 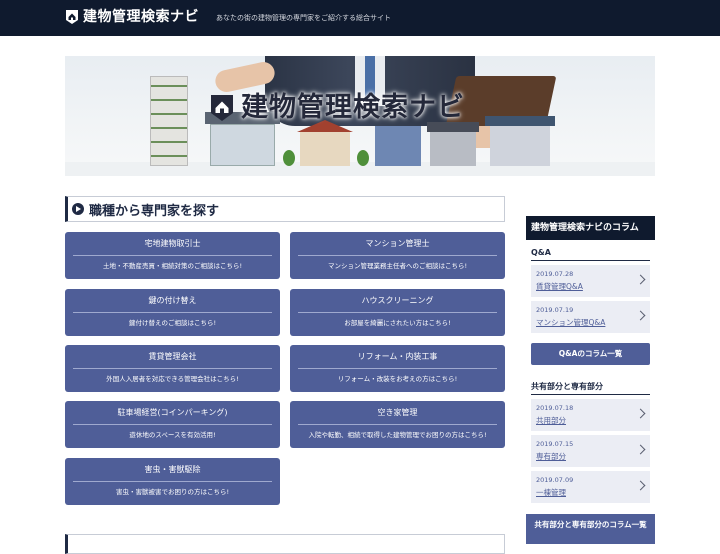 I want to click on card-title: 宅地建物取引士, so click(x=172, y=243).